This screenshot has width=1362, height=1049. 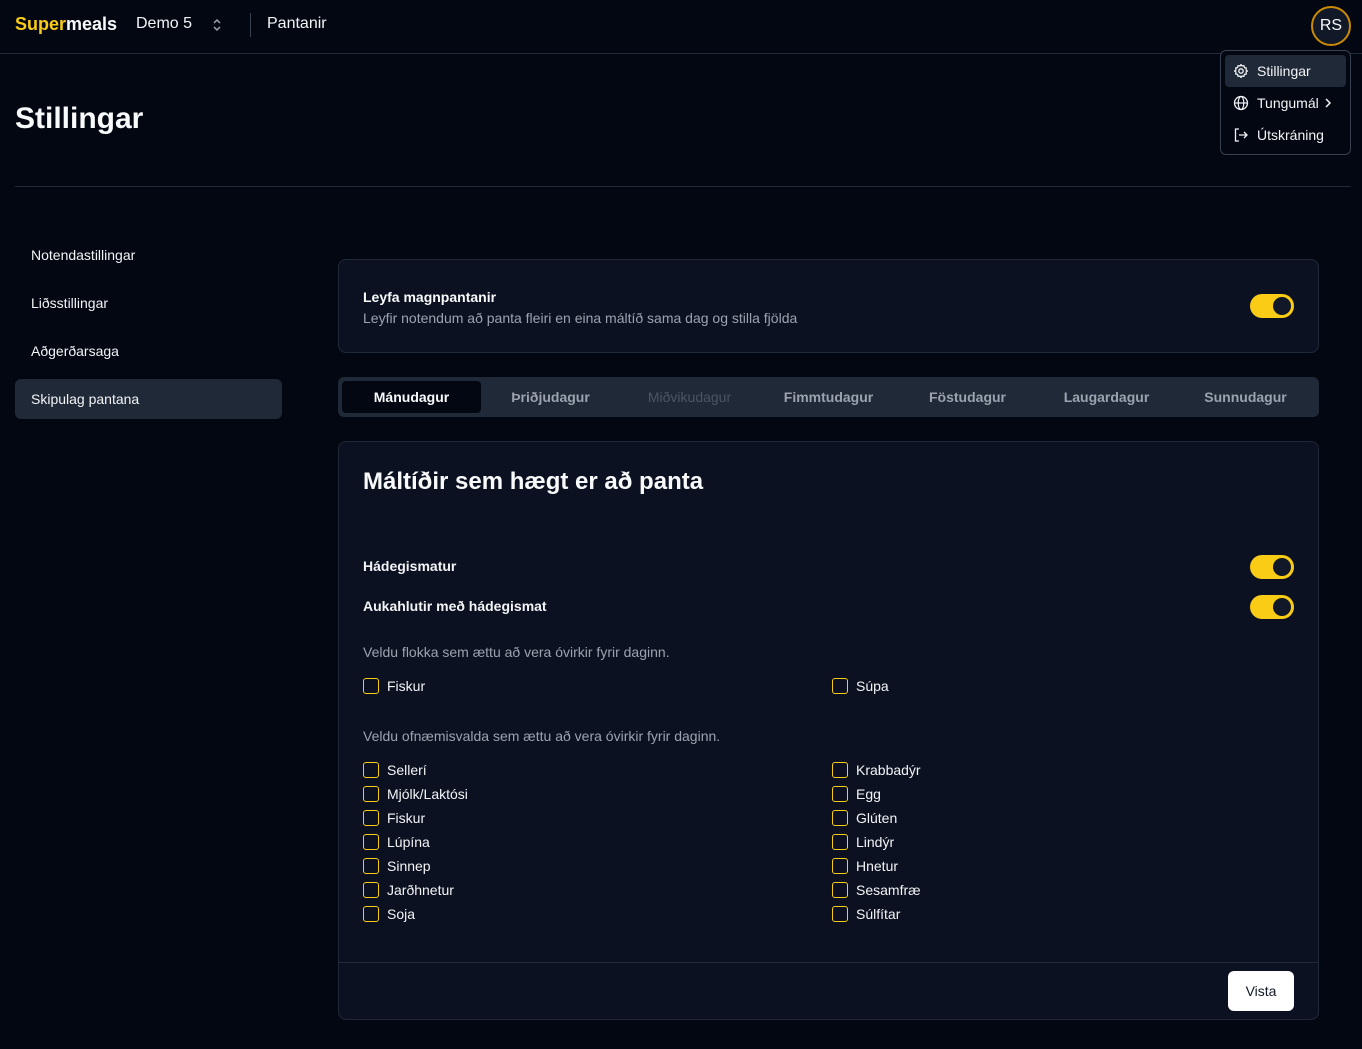 I want to click on allergen-checkbox: Sinnep, so click(x=397, y=866).